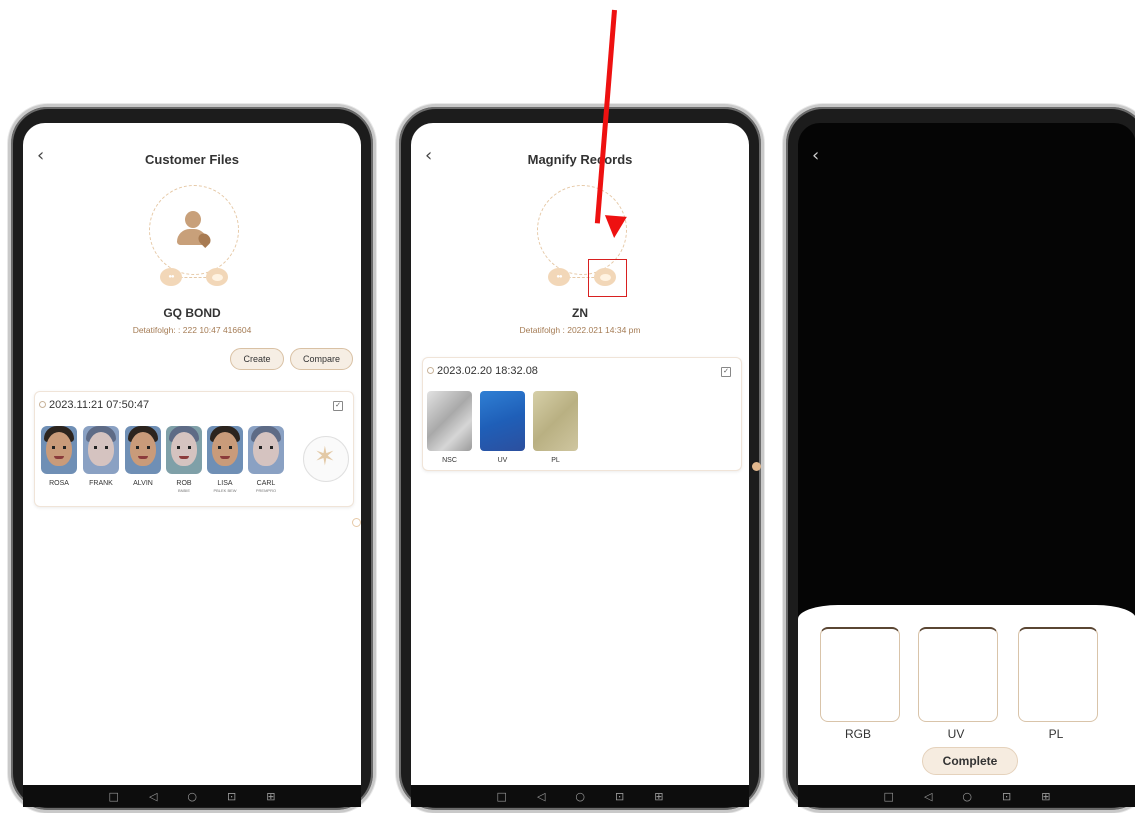 The width and height of the screenshot is (1135, 813). Describe the element at coordinates (143, 483) in the screenshot. I see `face-label: ALVIN` at that location.